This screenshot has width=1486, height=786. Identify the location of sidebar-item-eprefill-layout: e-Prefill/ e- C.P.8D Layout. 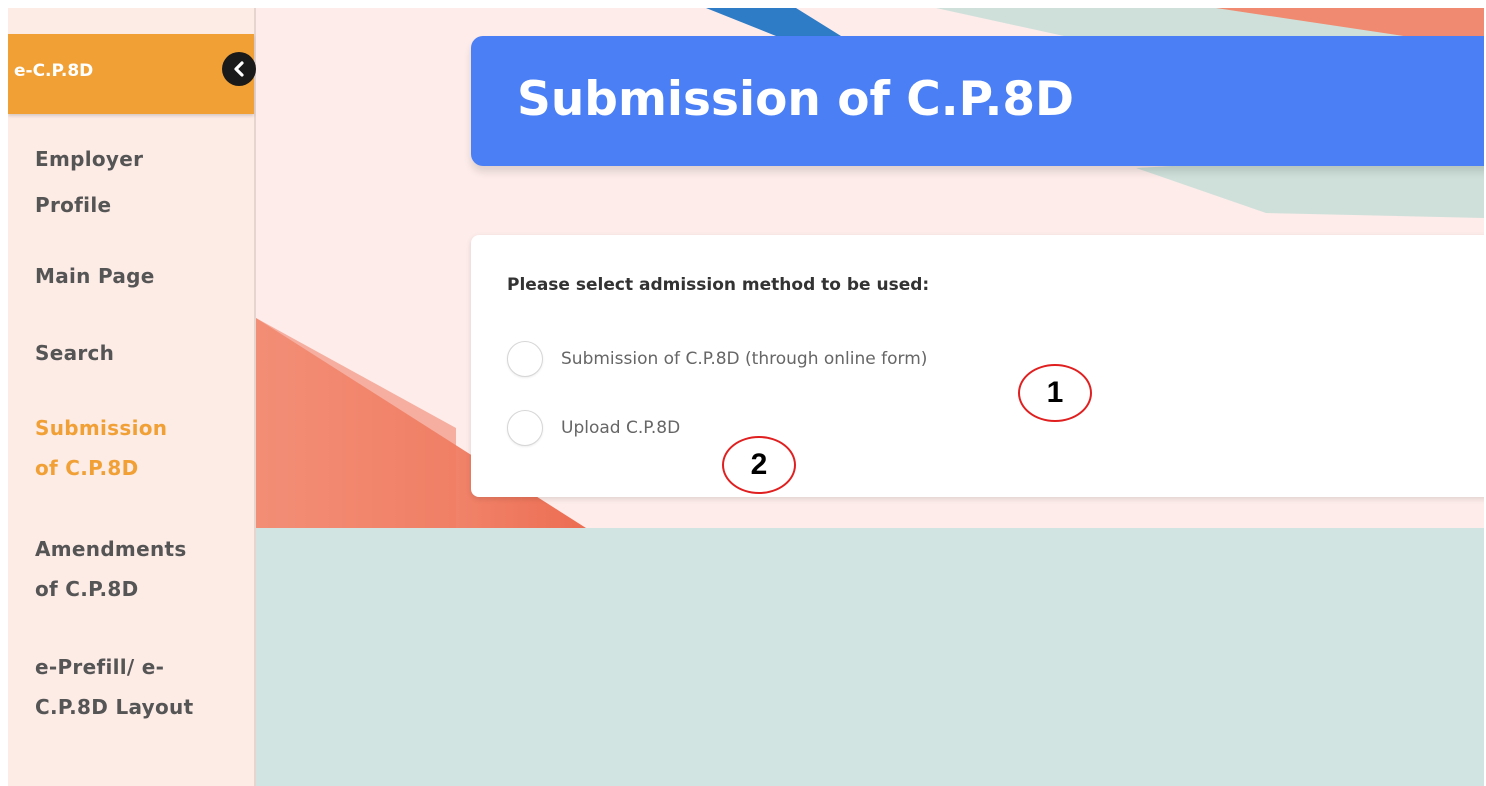
(114, 687).